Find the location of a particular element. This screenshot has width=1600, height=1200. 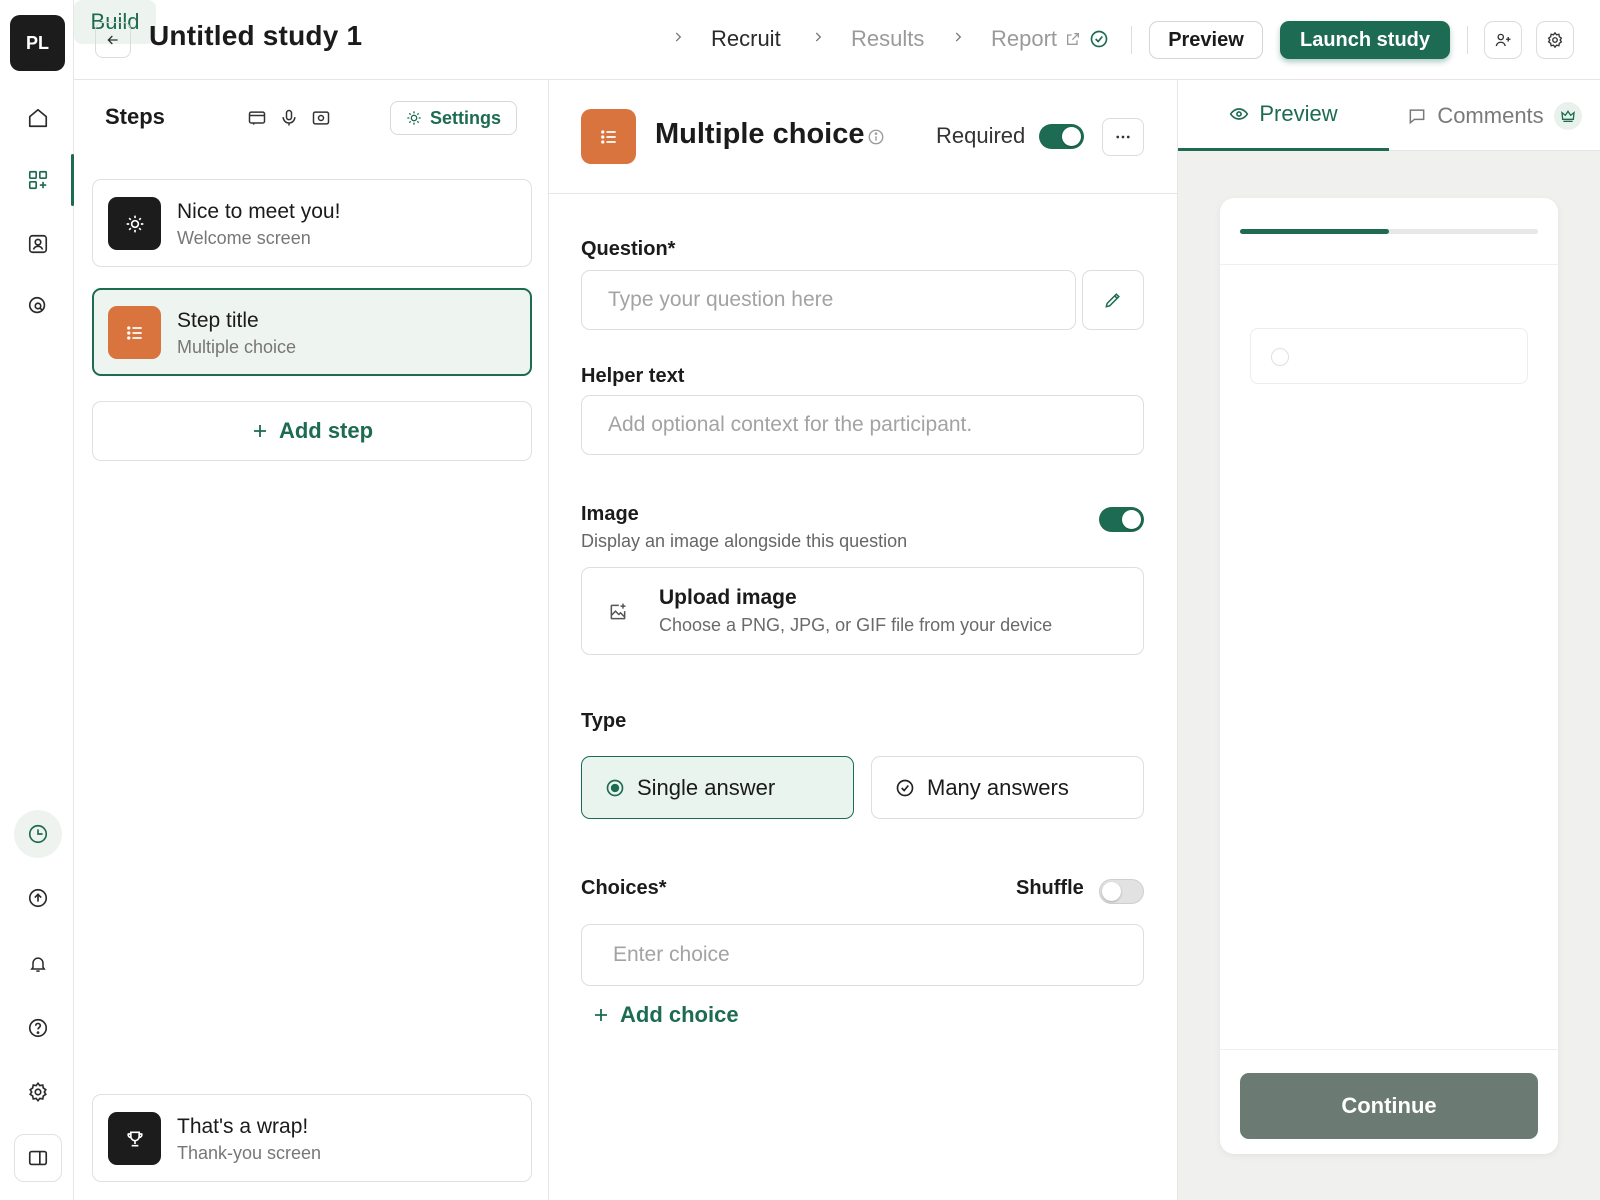

bell-icon is located at coordinates (38, 964).